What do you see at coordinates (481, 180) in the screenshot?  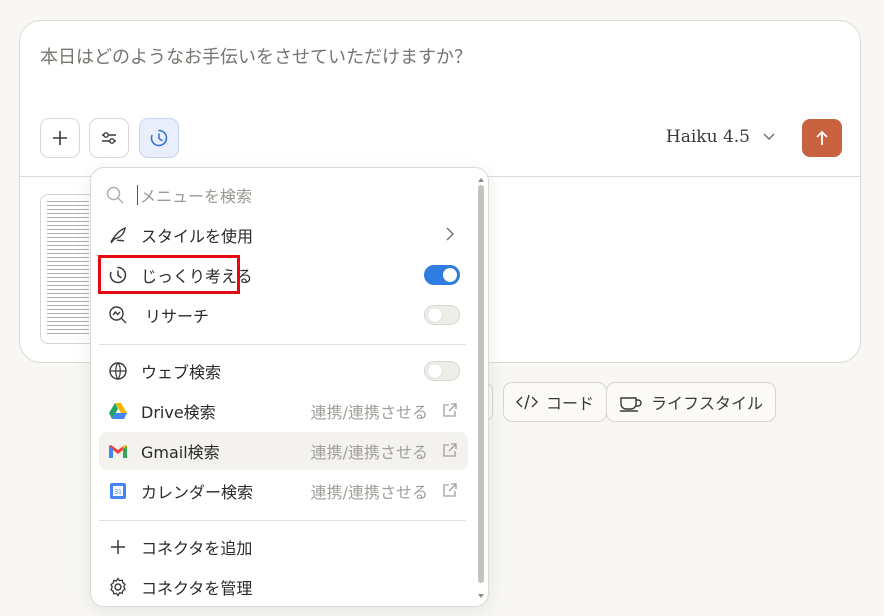 I see `scroll-up-arrow` at bounding box center [481, 180].